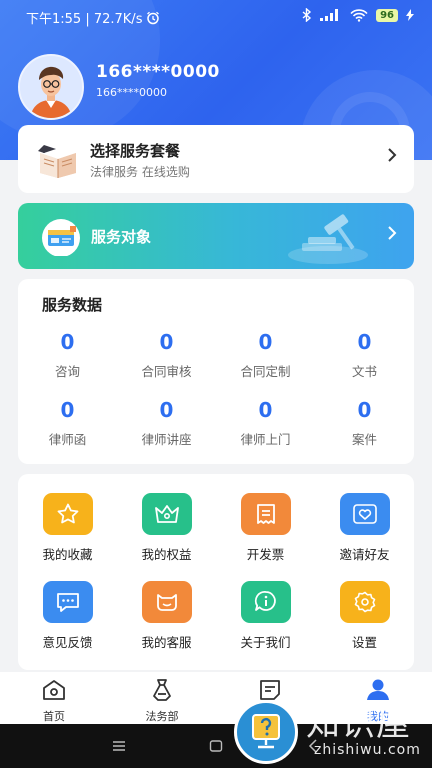 The width and height of the screenshot is (432, 768). I want to click on stat-label: 律师上门, so click(265, 439).